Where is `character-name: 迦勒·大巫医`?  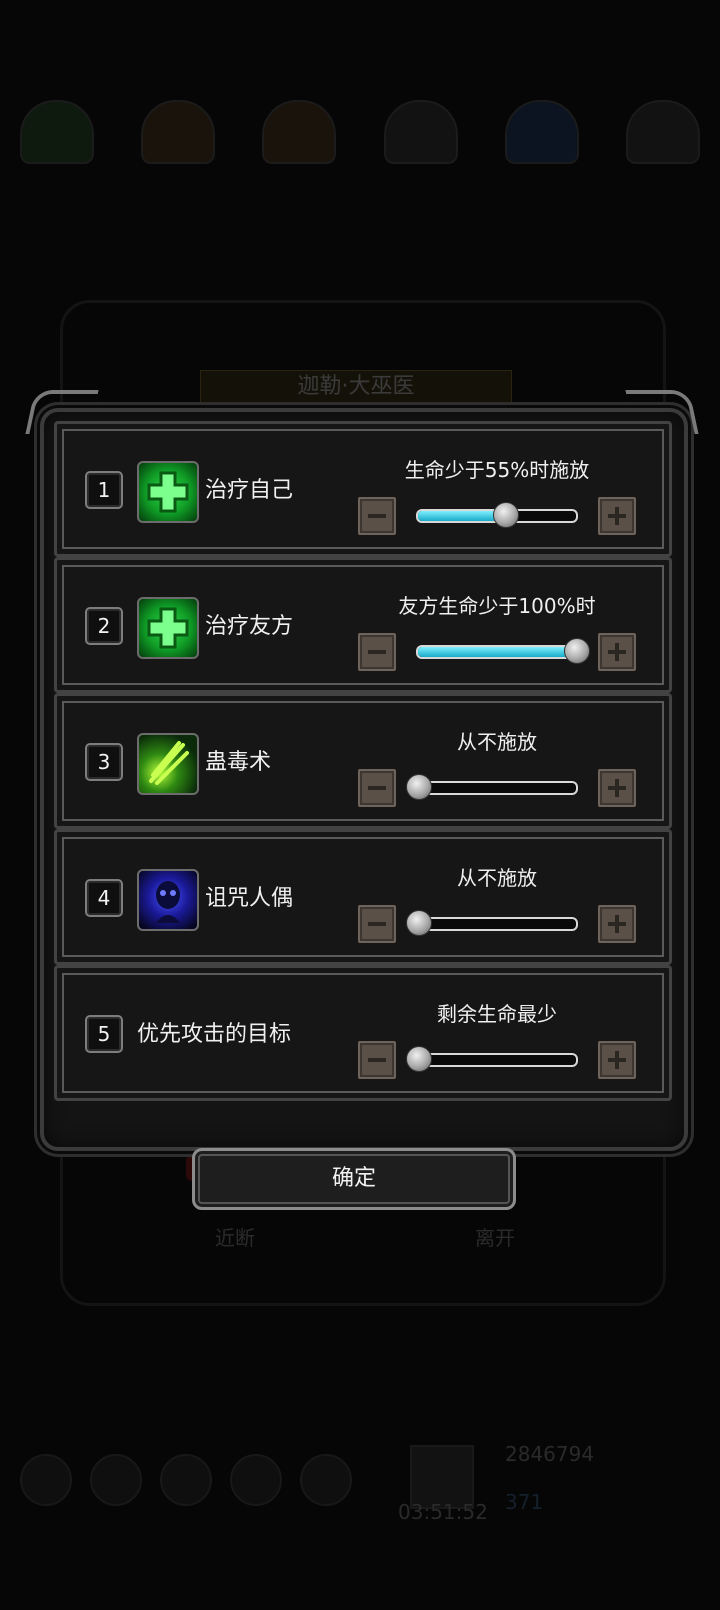 character-name: 迦勒·大巫医 is located at coordinates (356, 387).